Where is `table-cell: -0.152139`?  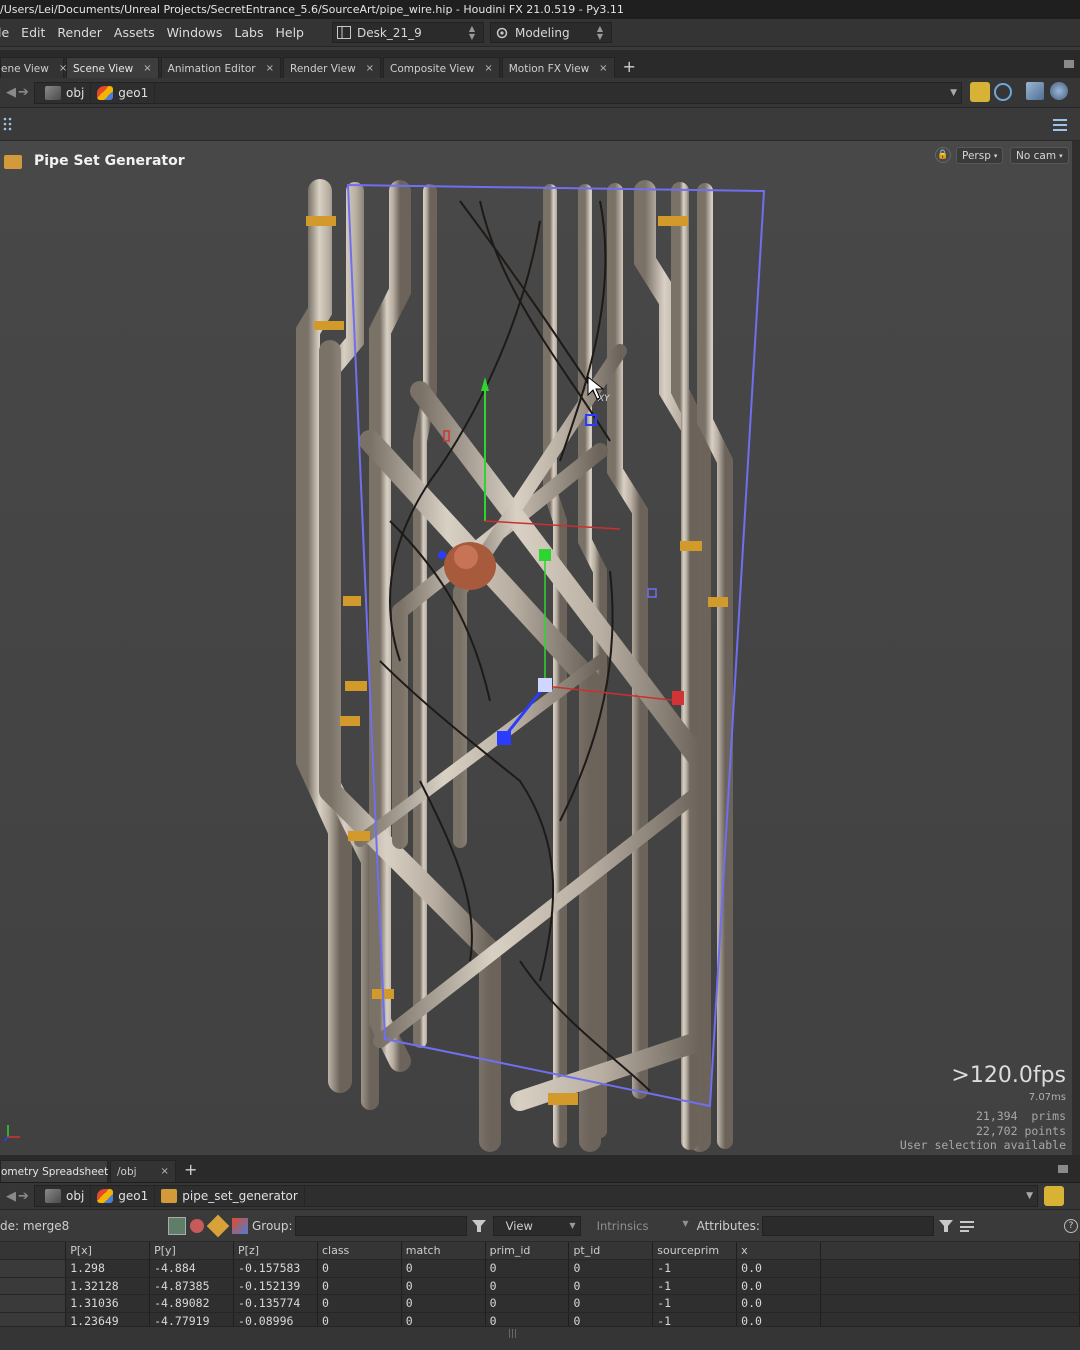
table-cell: -0.152139 is located at coordinates (275, 1286).